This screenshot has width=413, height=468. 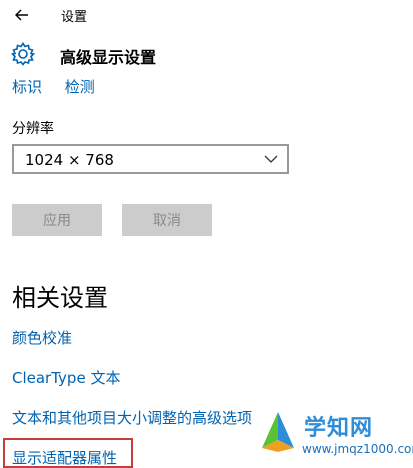 I want to click on related-settings-heading: 相关设置, so click(x=60, y=298).